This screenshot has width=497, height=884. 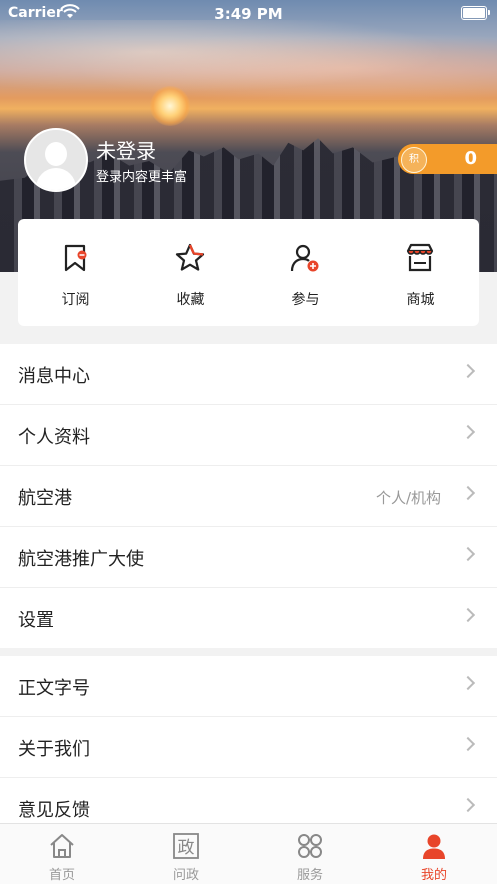 I want to click on menu-item-about-us: 关于我们, so click(x=248, y=747).